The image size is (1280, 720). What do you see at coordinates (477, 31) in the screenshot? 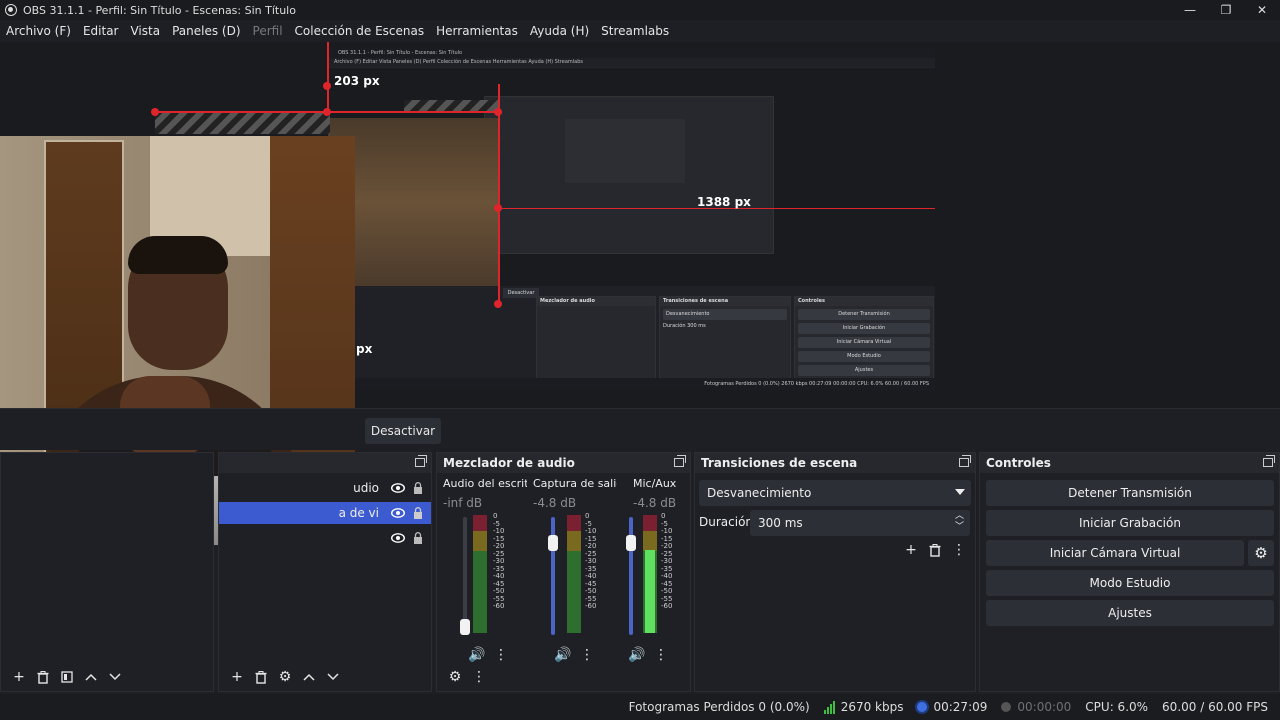
I see `menu-herramientas: Herramientas` at bounding box center [477, 31].